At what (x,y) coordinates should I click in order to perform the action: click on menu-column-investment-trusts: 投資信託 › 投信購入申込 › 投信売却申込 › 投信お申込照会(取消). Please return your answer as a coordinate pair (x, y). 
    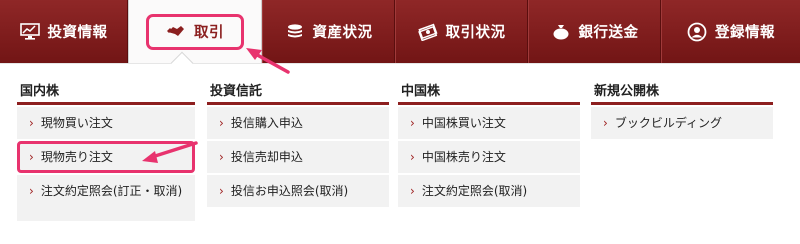
    Looking at the image, I should click on (298, 143).